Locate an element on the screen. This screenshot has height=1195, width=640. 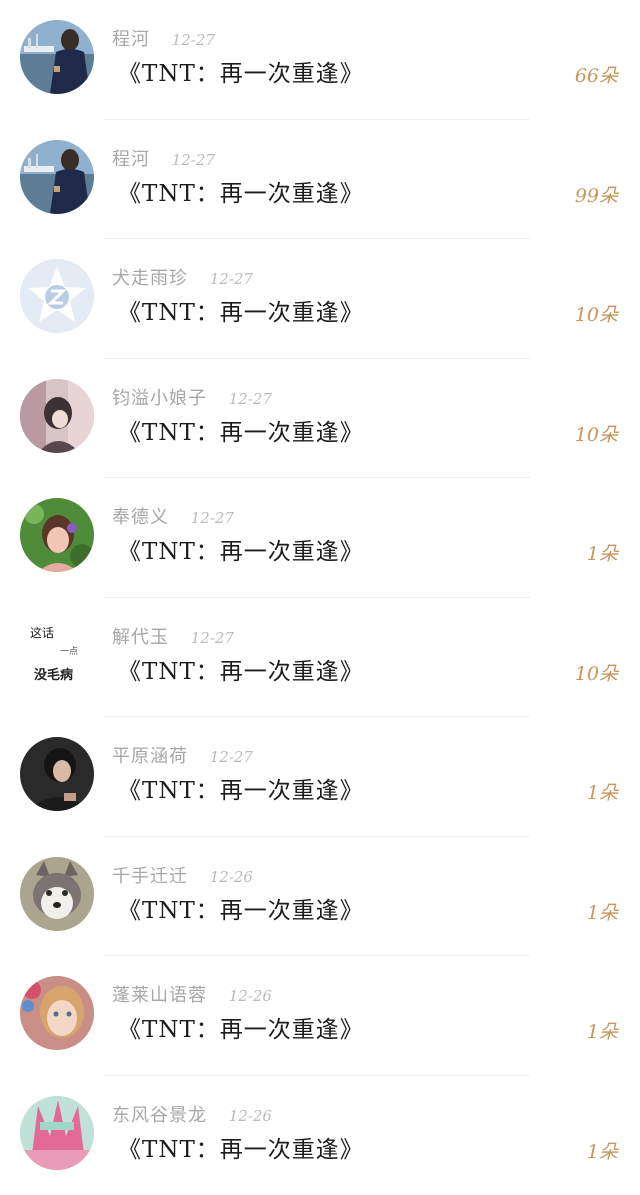
item-meta: 解代玉 12-27 is located at coordinates (173, 638).